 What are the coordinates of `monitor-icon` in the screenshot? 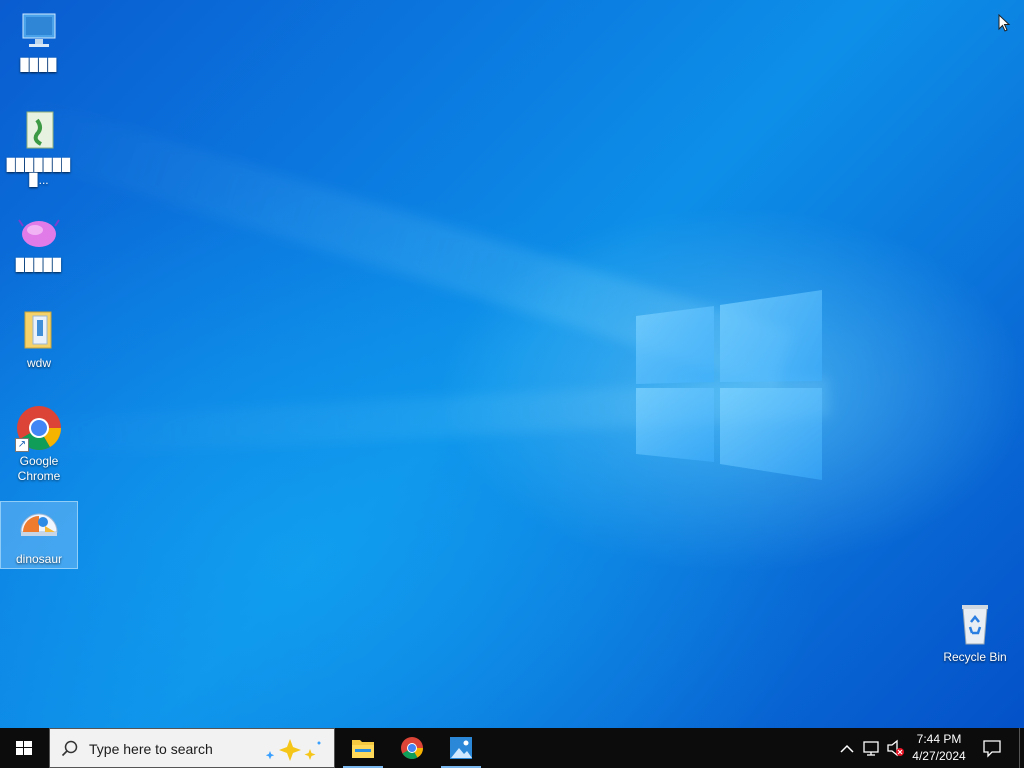 It's located at (39, 32).